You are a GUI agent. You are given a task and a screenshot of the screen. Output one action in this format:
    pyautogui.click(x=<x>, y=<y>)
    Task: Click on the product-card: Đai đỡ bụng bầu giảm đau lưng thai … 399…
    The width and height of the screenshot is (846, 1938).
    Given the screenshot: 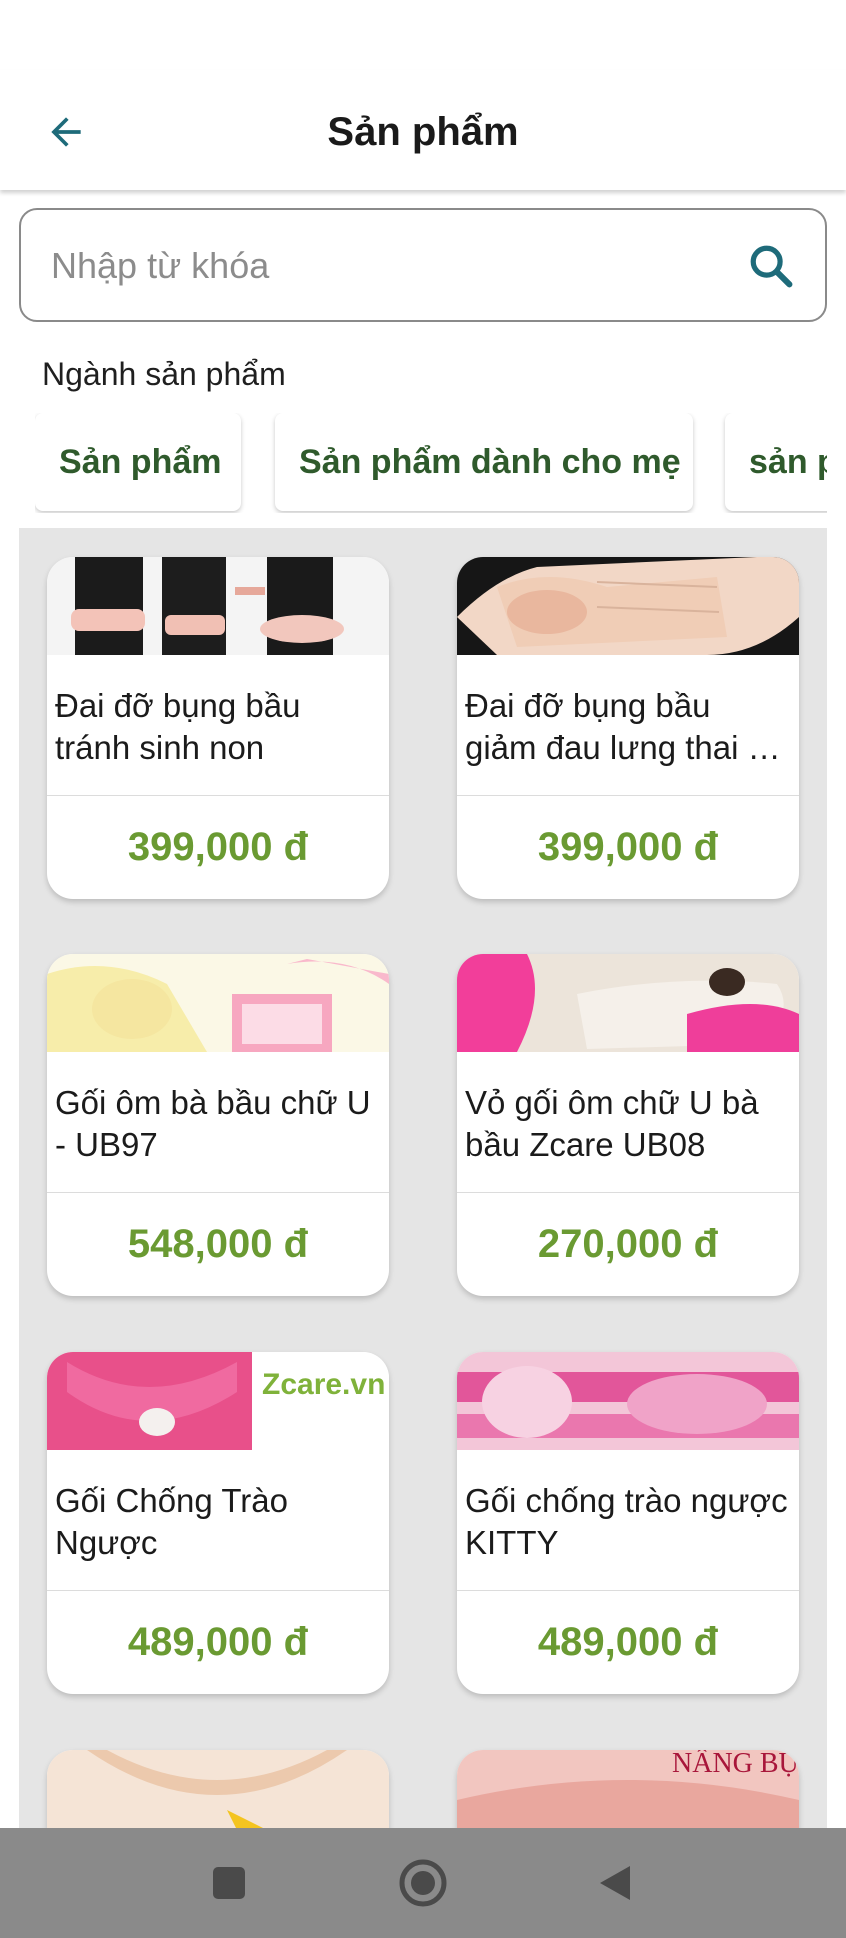 What is the action you would take?
    pyautogui.click(x=628, y=728)
    